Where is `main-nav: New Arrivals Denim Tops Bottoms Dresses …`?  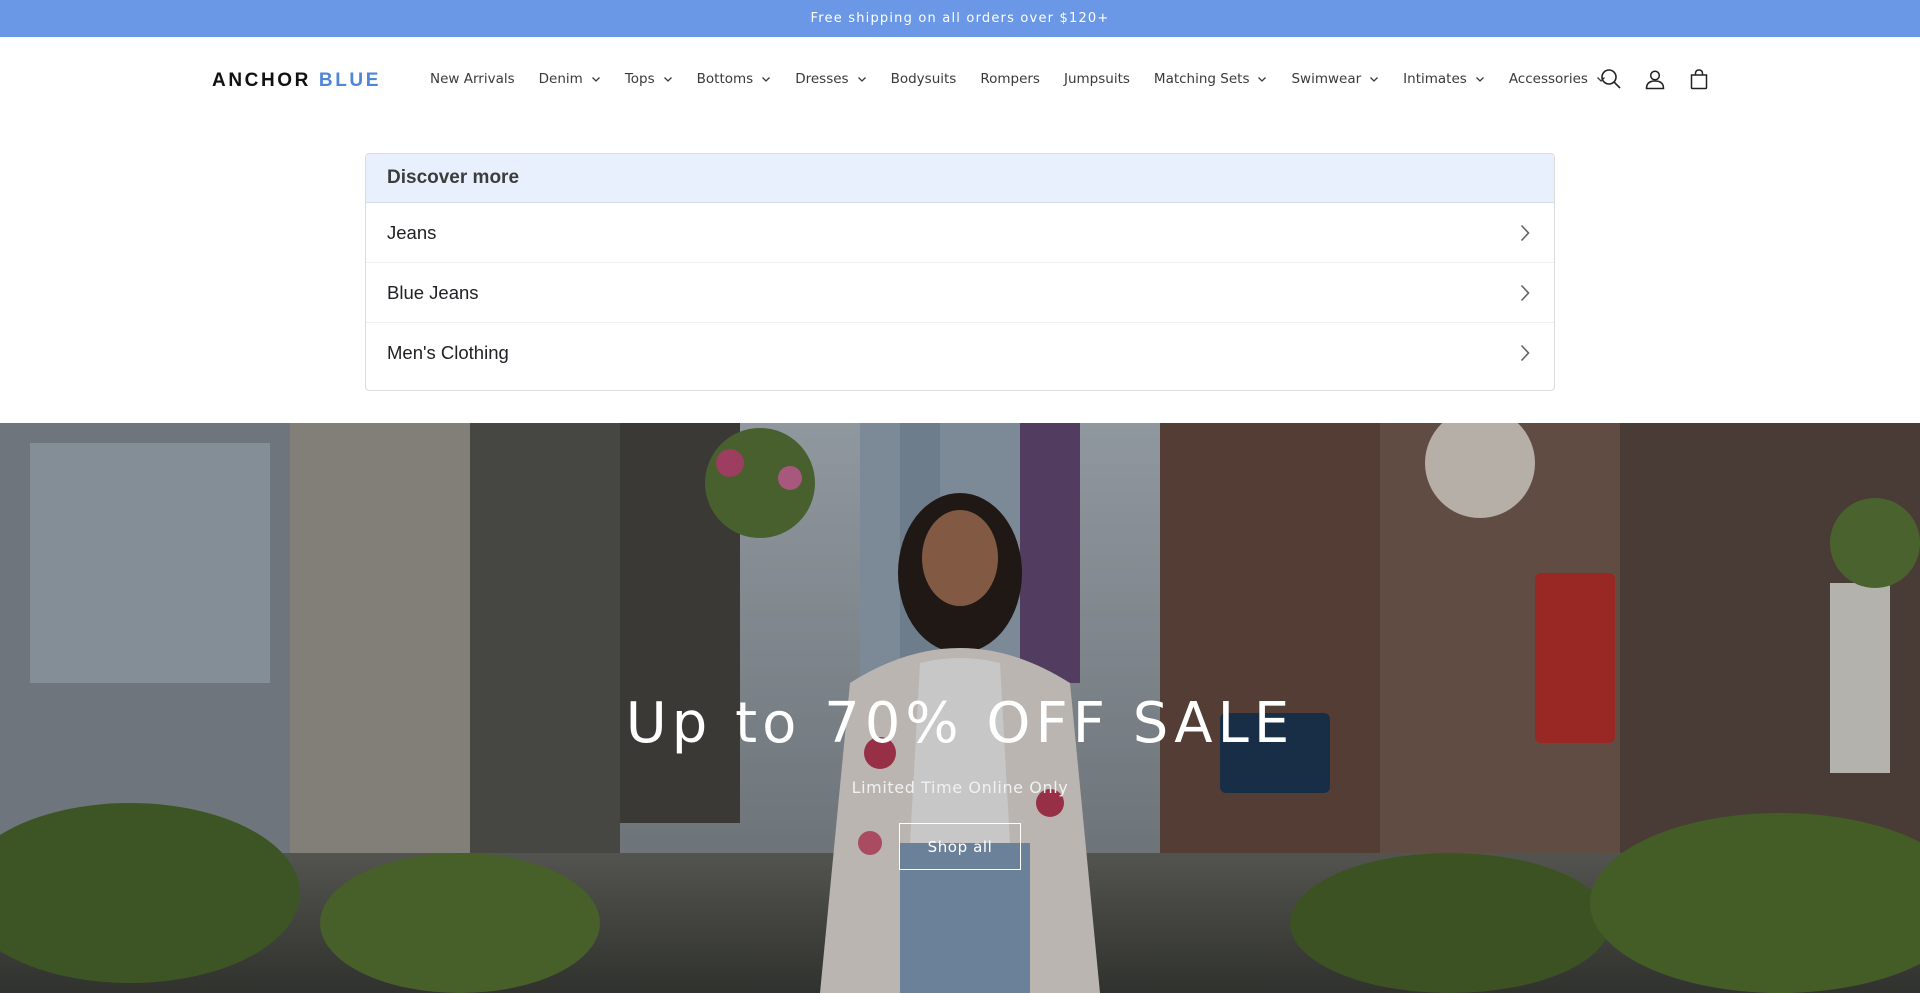
main-nav: New Arrivals Denim Tops Bottoms Dresses … is located at coordinates (1018, 79).